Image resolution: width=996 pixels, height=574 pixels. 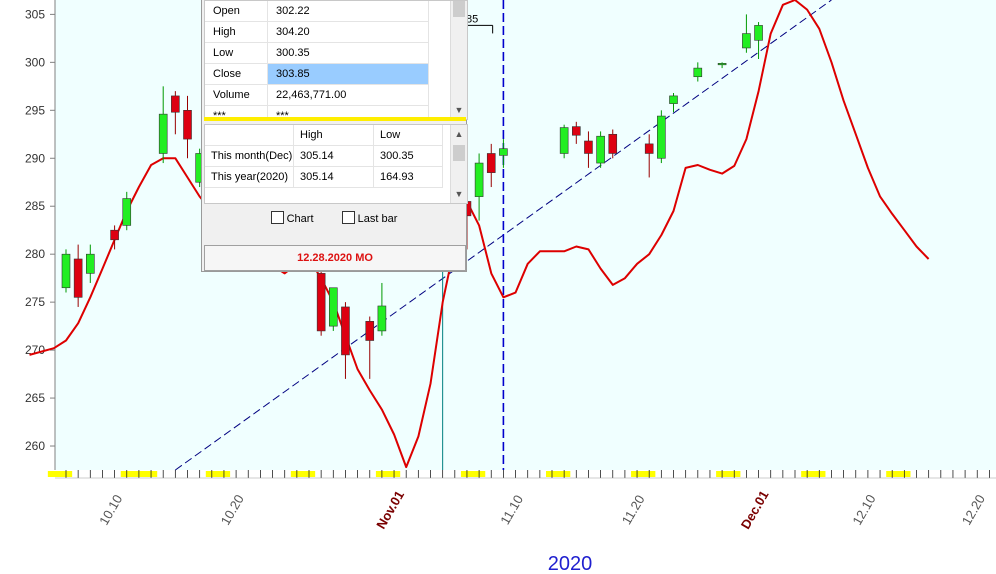 I want to click on row-value: 300.35, so click(x=348, y=53).